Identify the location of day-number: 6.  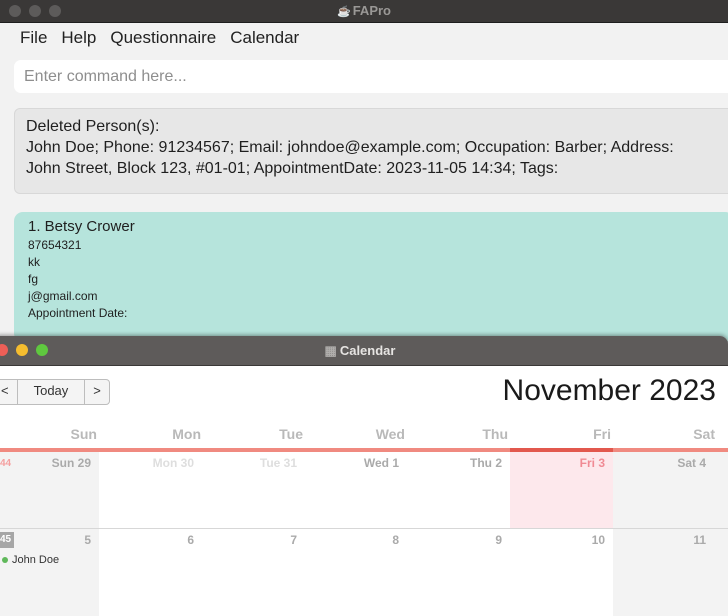
(190, 540).